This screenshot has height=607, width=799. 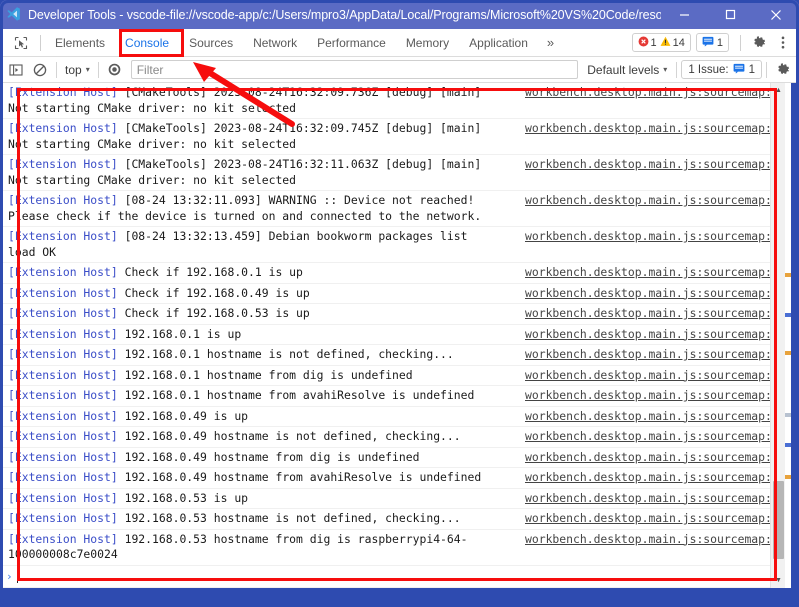 I want to click on maximize-button, so click(x=730, y=14).